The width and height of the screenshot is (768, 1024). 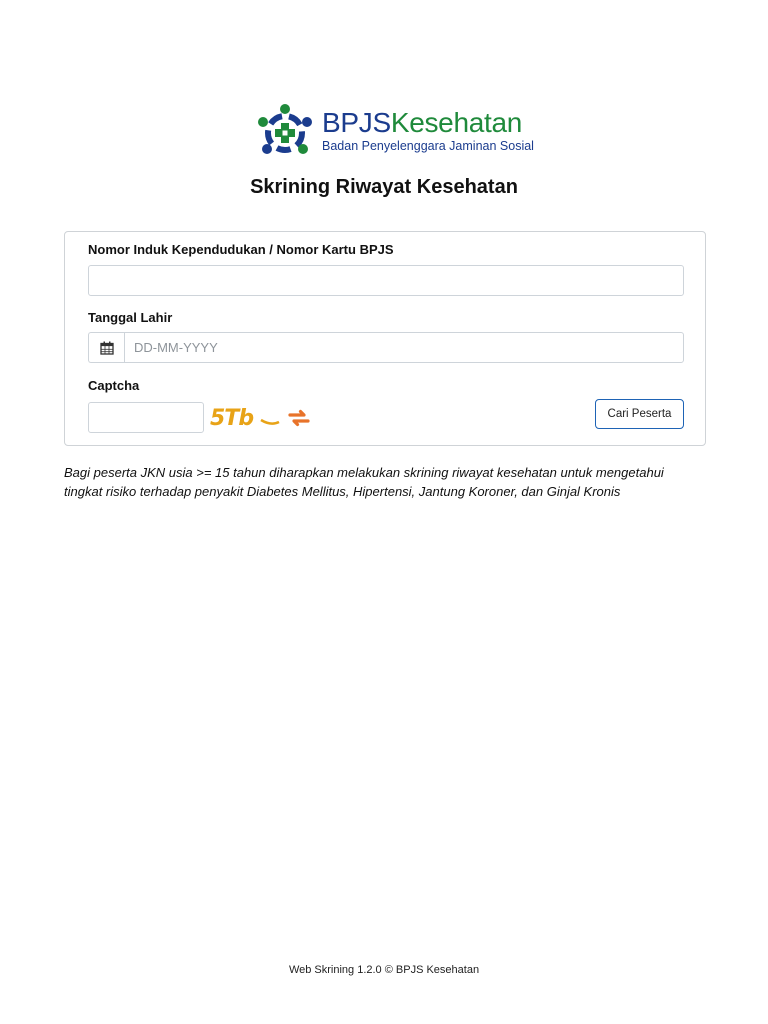 What do you see at coordinates (231, 418) in the screenshot?
I see `captcha-image-text: 5Tb` at bounding box center [231, 418].